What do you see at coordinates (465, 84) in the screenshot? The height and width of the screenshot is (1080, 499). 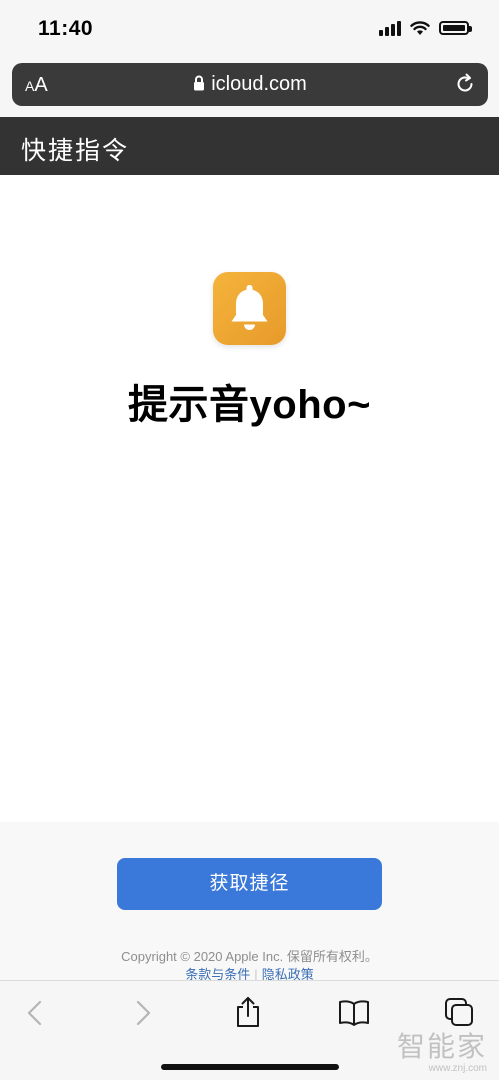 I see `reload-icon` at bounding box center [465, 84].